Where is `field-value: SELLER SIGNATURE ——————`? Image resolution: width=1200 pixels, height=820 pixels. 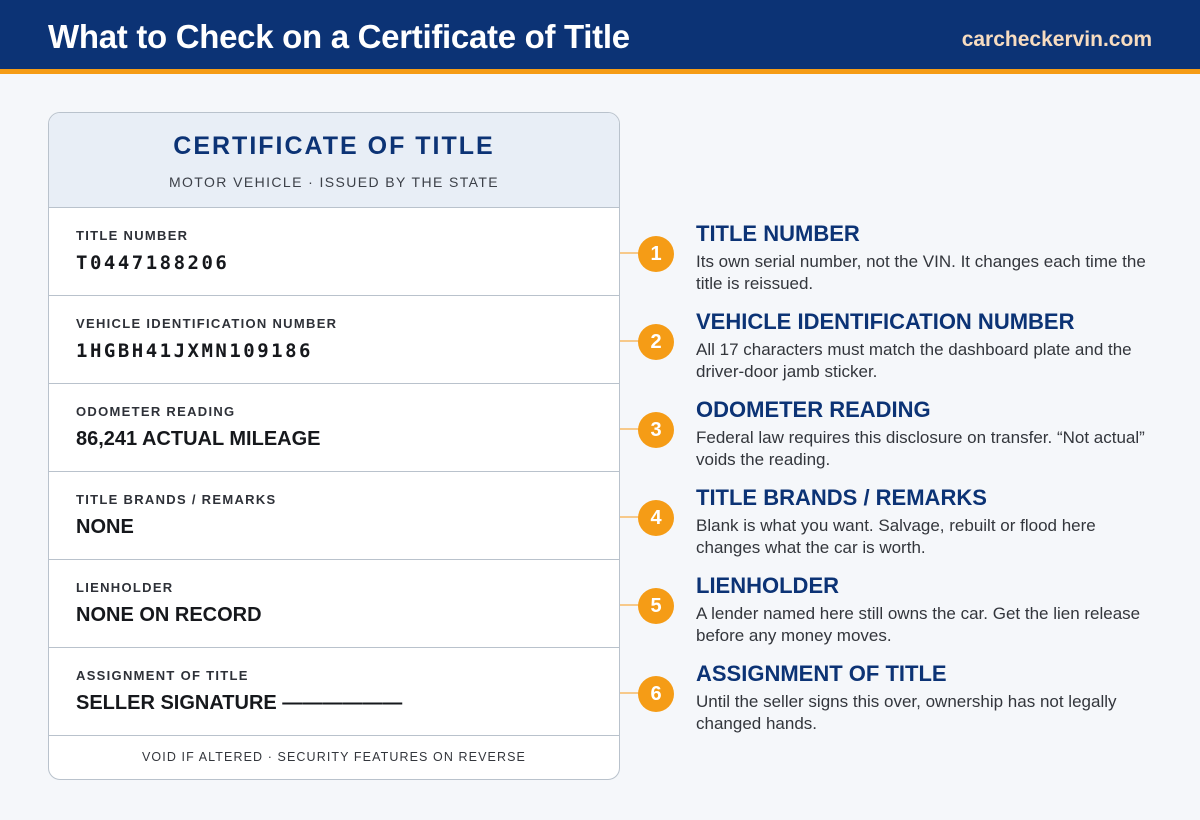
field-value: SELLER SIGNATURE —————— is located at coordinates (239, 703).